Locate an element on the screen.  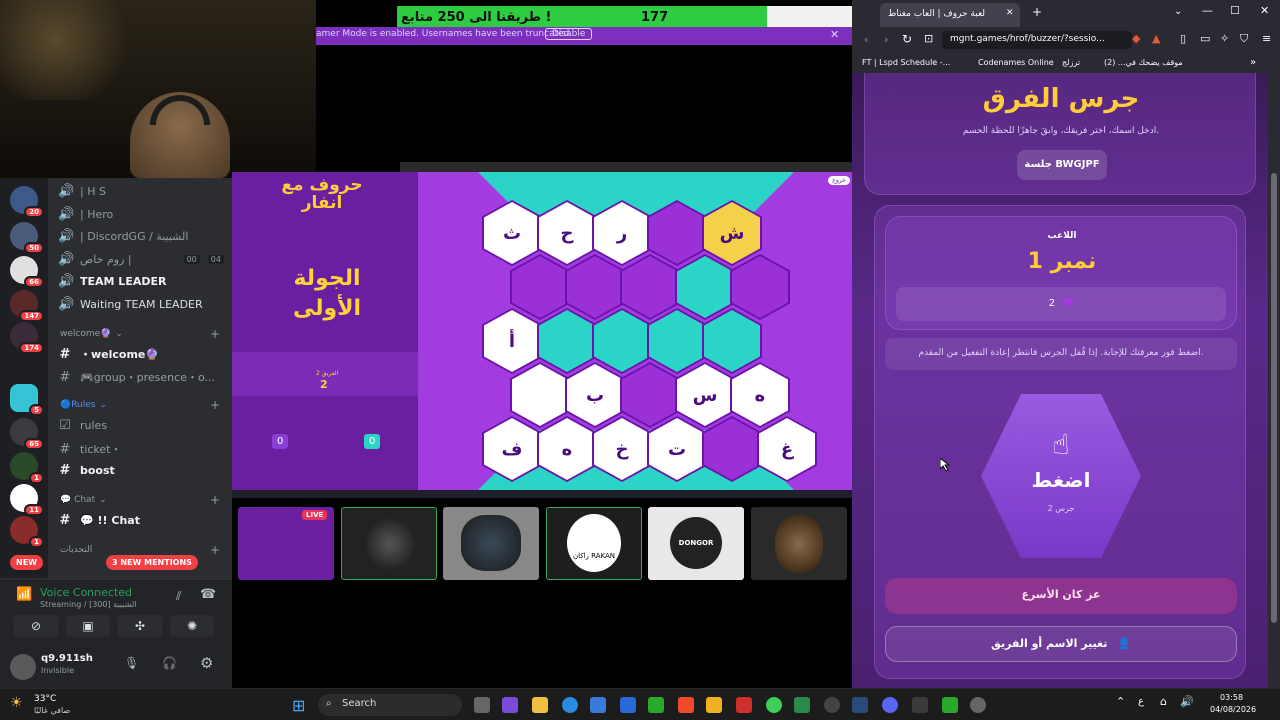
forward-icon: › is located at coordinates (886, 39).